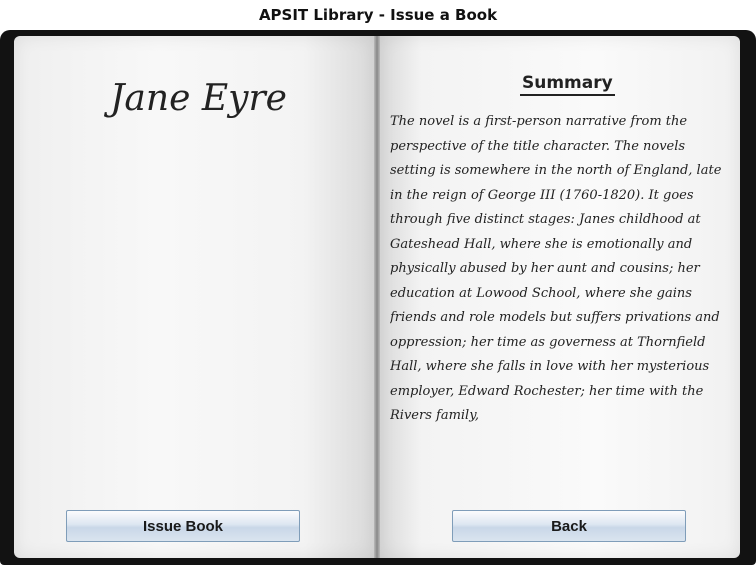  Describe the element at coordinates (567, 84) in the screenshot. I see `summary-heading: Summary` at that location.